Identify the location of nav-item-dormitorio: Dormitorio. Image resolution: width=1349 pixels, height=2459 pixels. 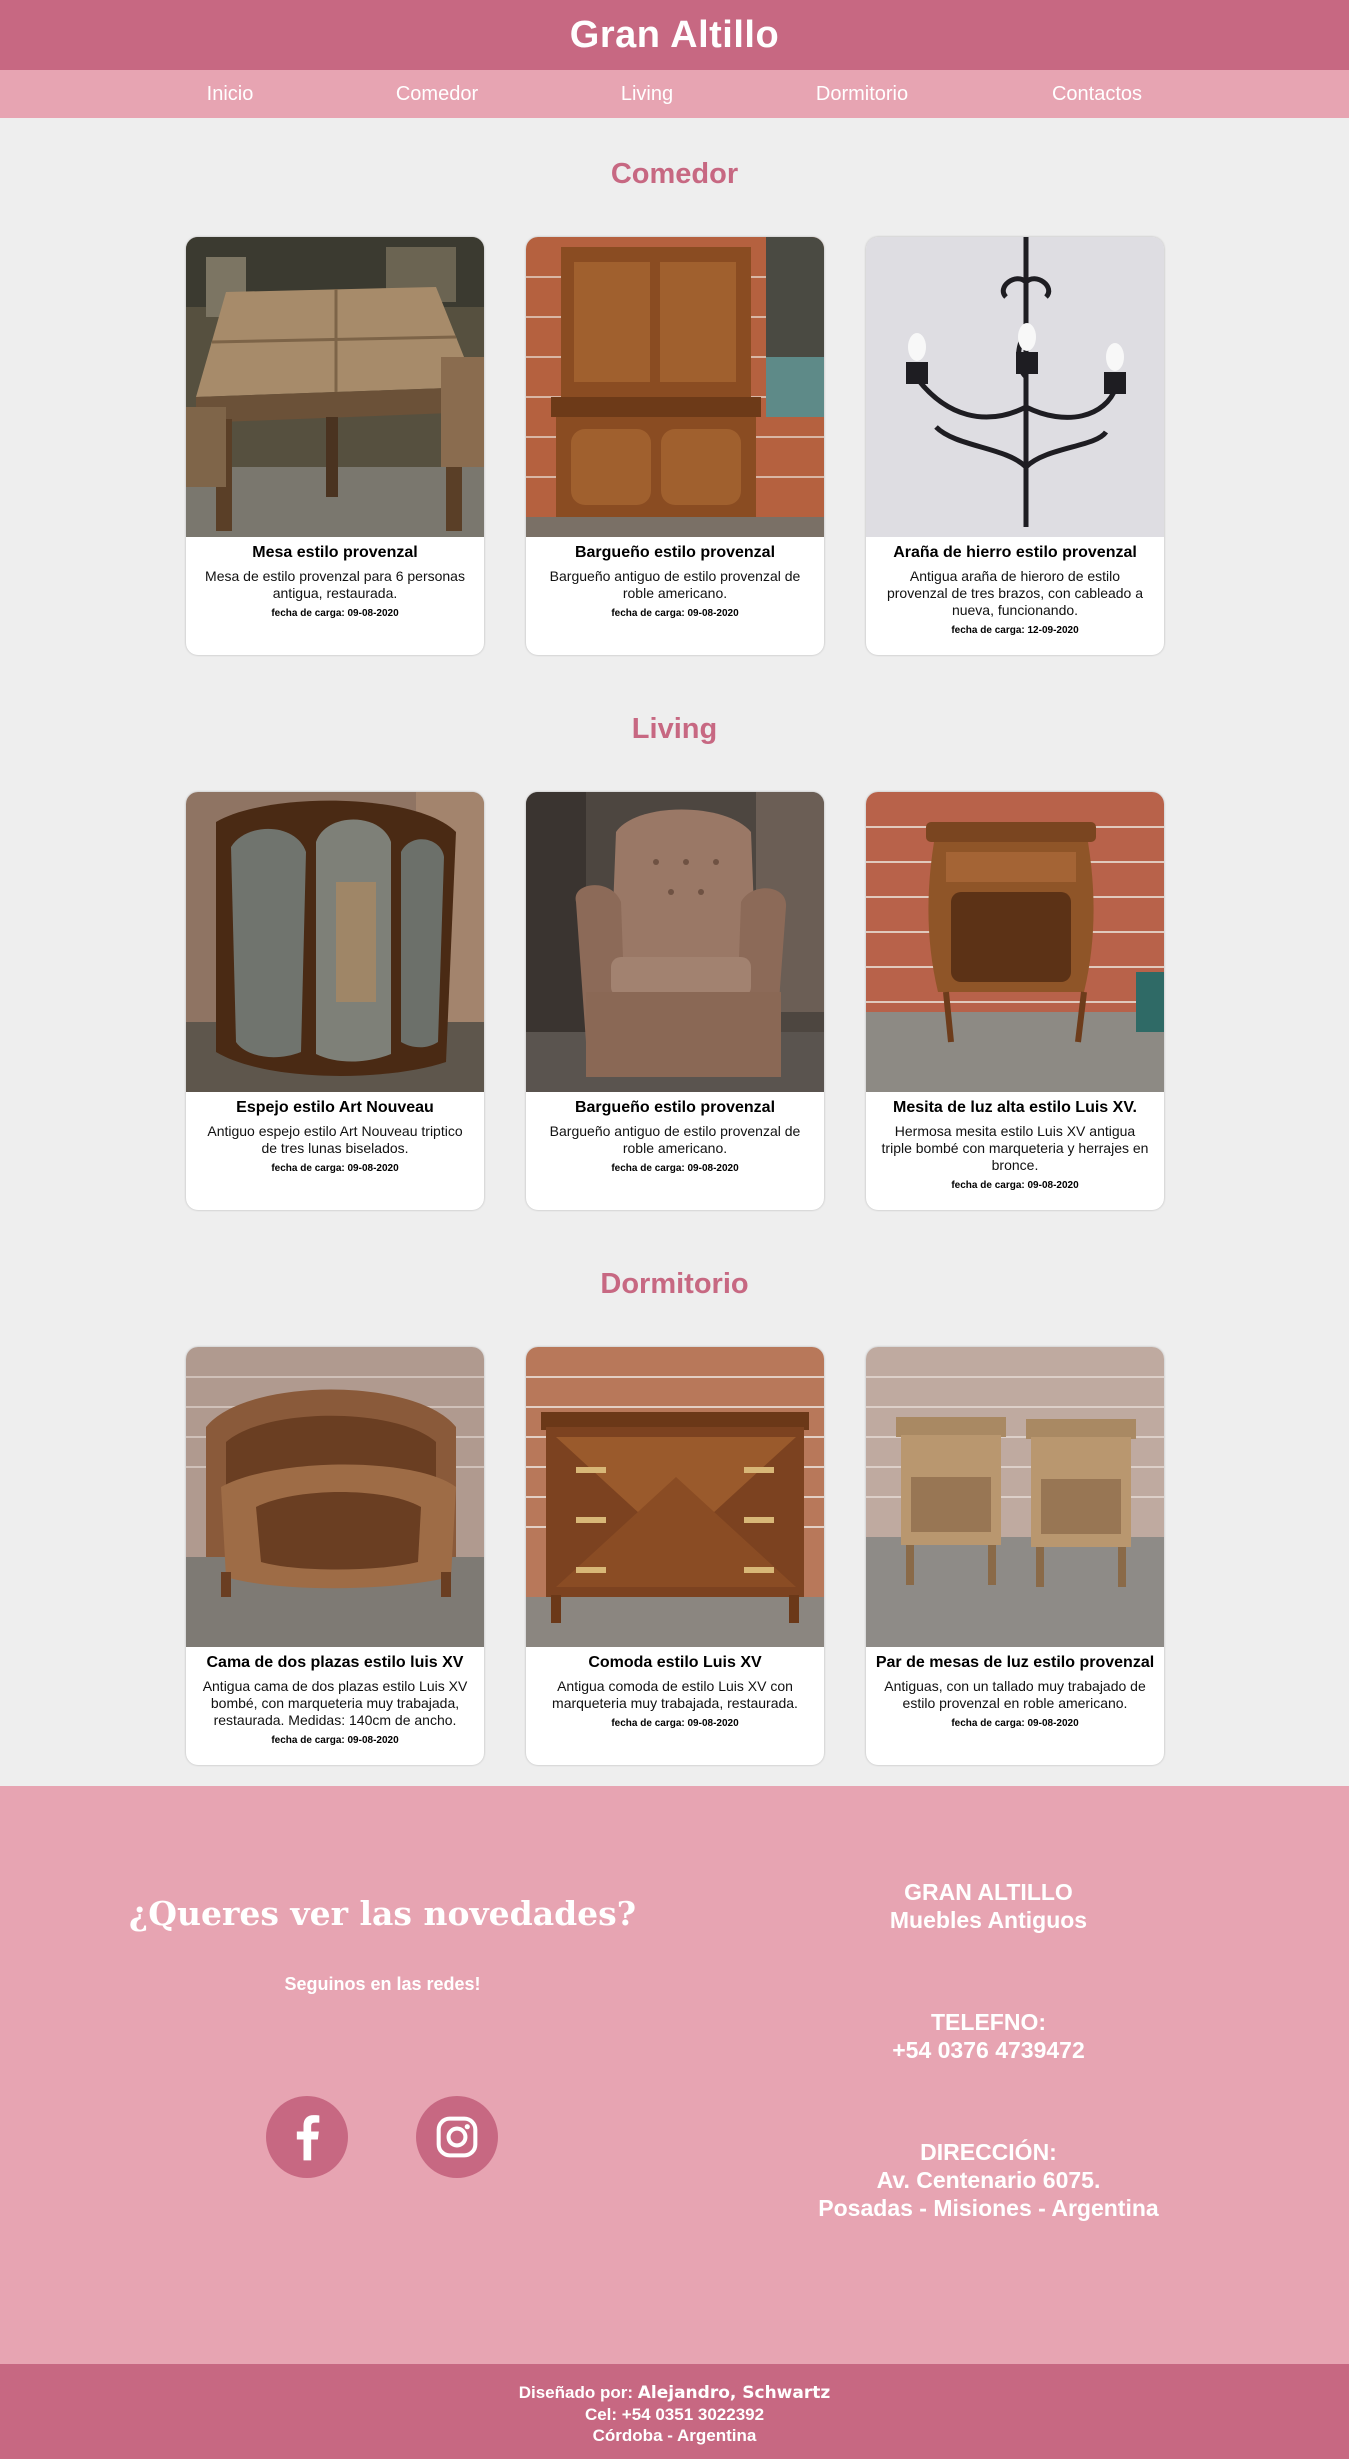
(862, 94).